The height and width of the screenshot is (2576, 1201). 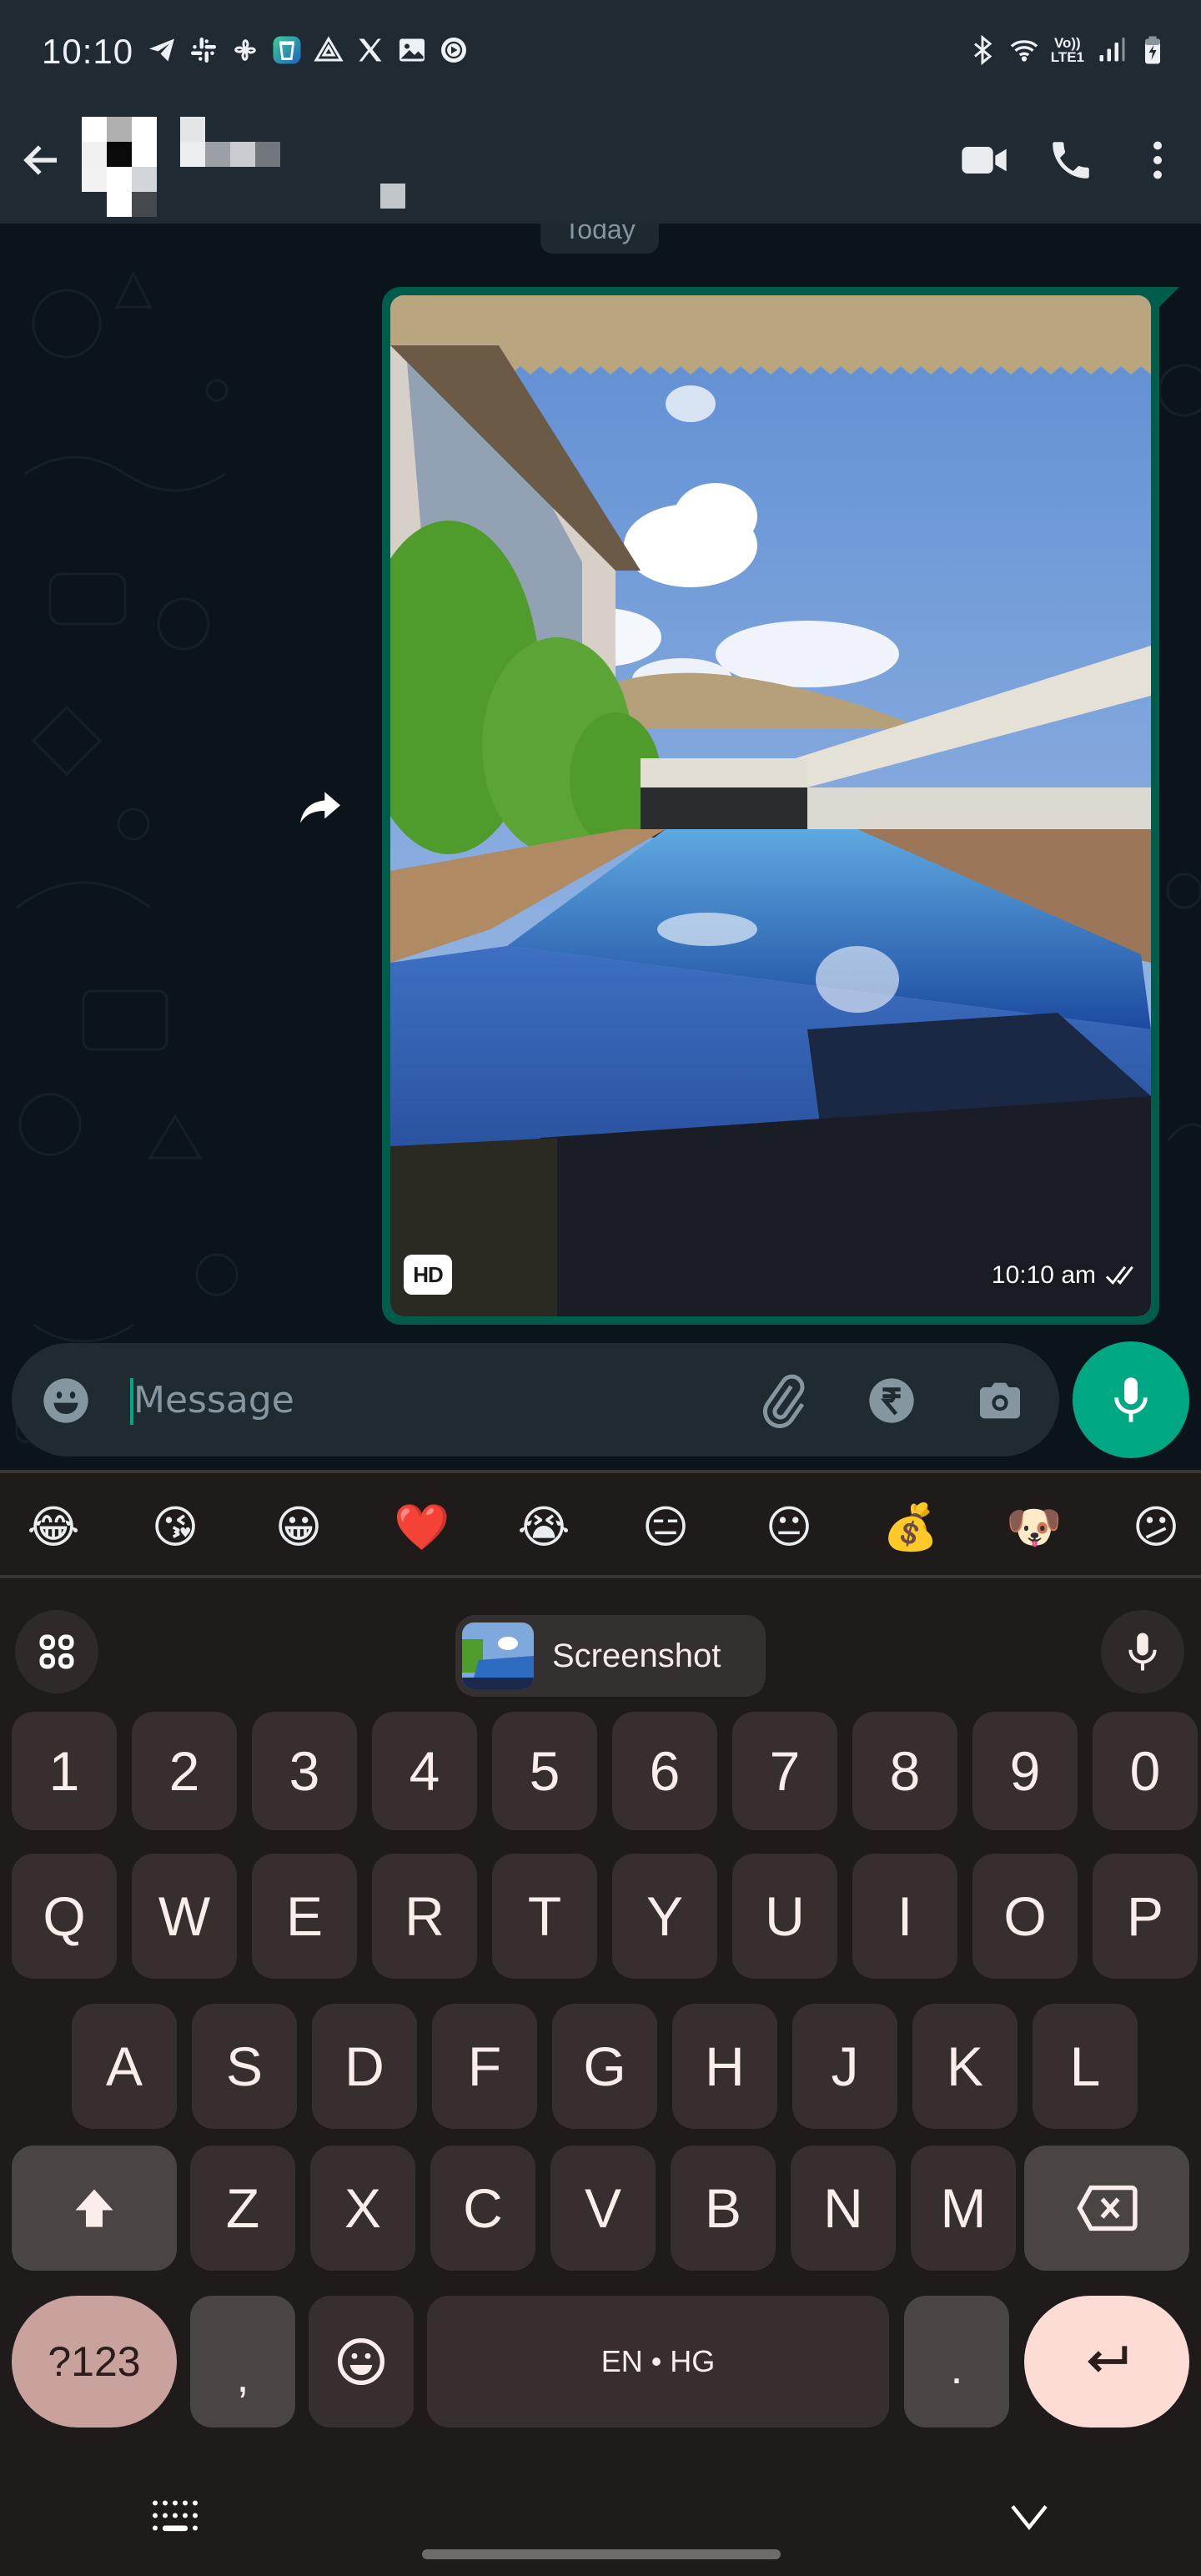 What do you see at coordinates (362, 2362) in the screenshot?
I see `emoji-key` at bounding box center [362, 2362].